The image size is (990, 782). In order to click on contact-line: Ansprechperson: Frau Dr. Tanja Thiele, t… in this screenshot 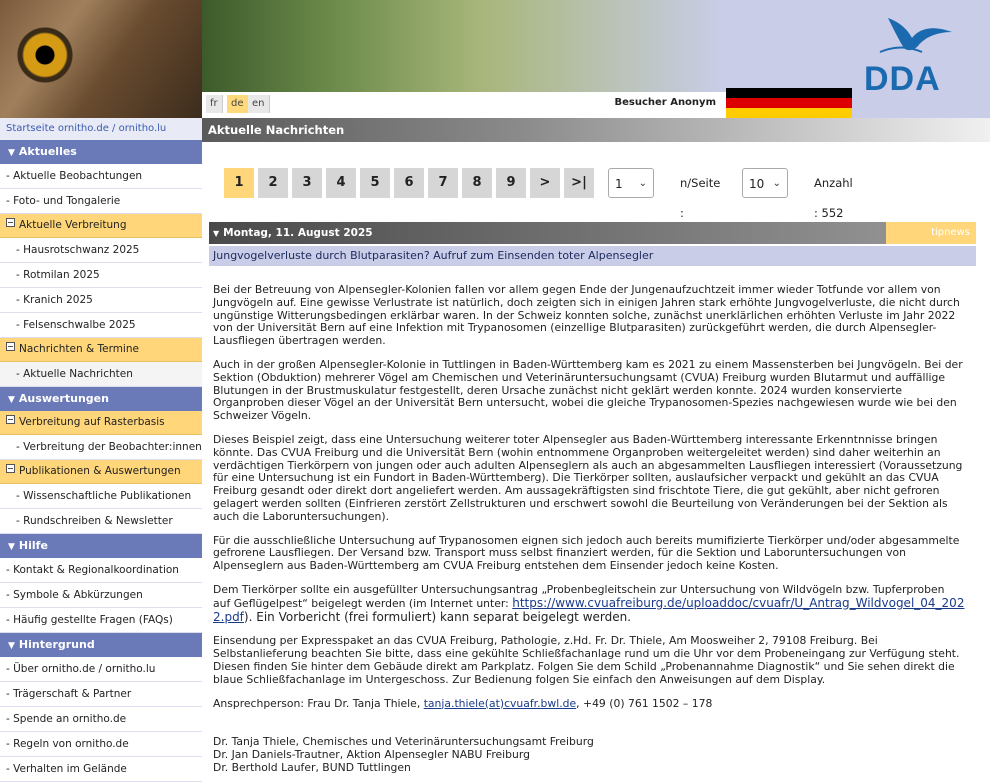, I will do `click(463, 703)`.